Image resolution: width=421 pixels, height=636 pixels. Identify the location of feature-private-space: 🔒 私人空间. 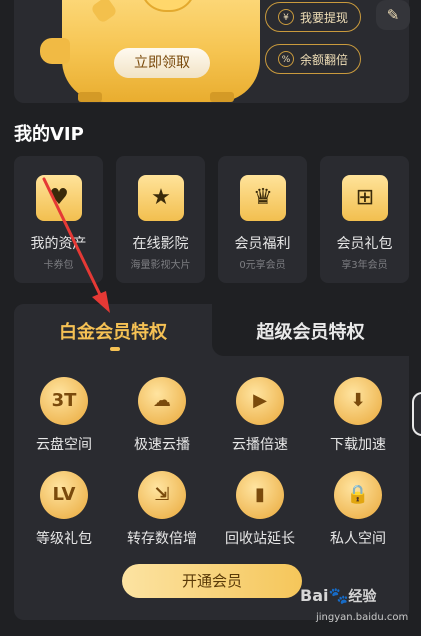
(358, 509).